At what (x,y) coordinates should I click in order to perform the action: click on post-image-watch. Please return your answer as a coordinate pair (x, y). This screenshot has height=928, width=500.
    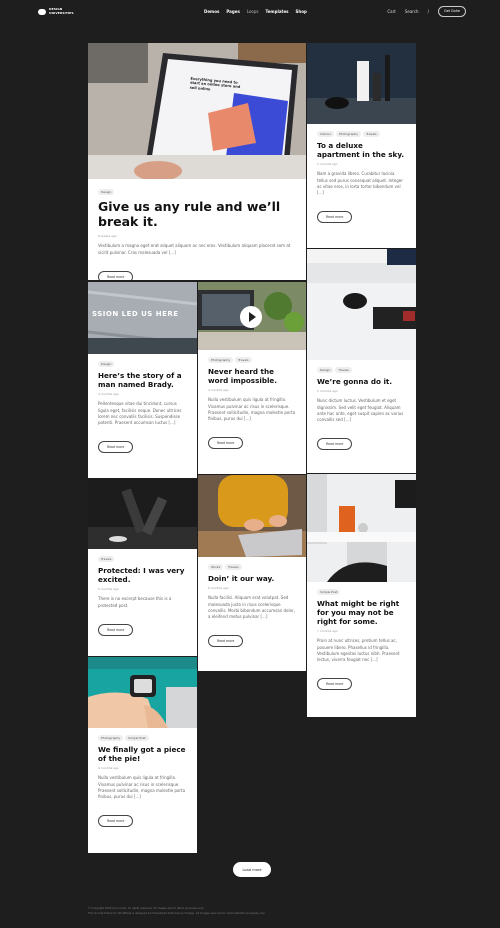
    Looking at the image, I should click on (142, 692).